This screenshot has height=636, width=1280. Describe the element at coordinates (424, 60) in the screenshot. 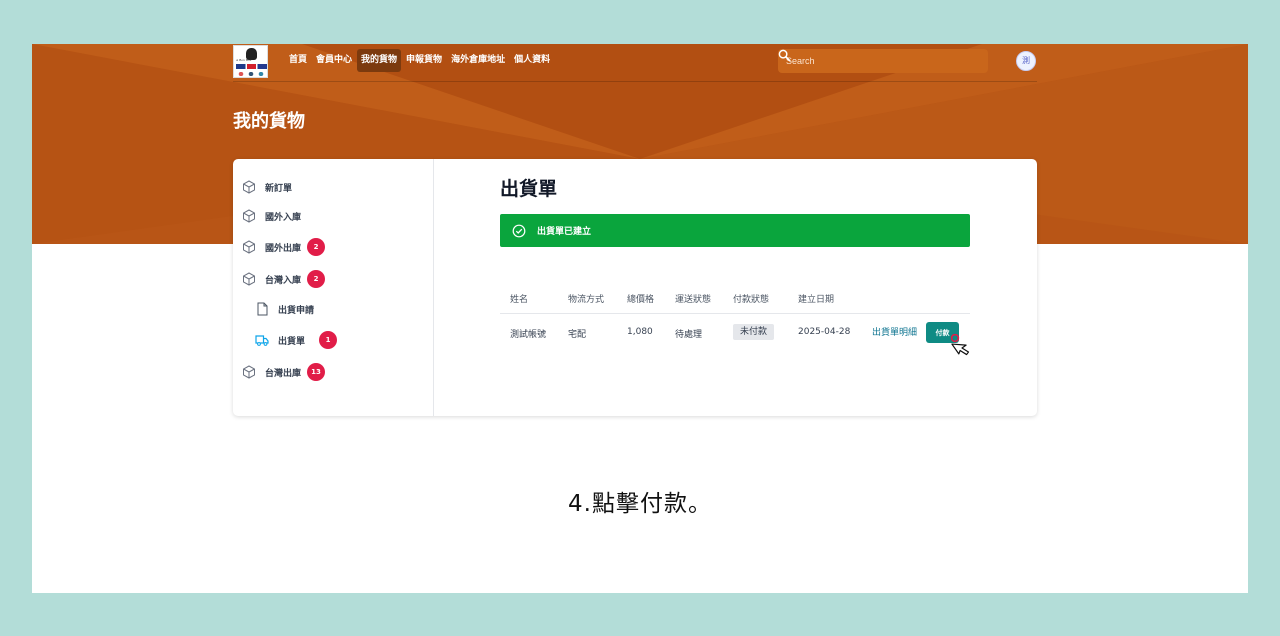

I see `nav-item-declare-goods: 申報貨物` at that location.